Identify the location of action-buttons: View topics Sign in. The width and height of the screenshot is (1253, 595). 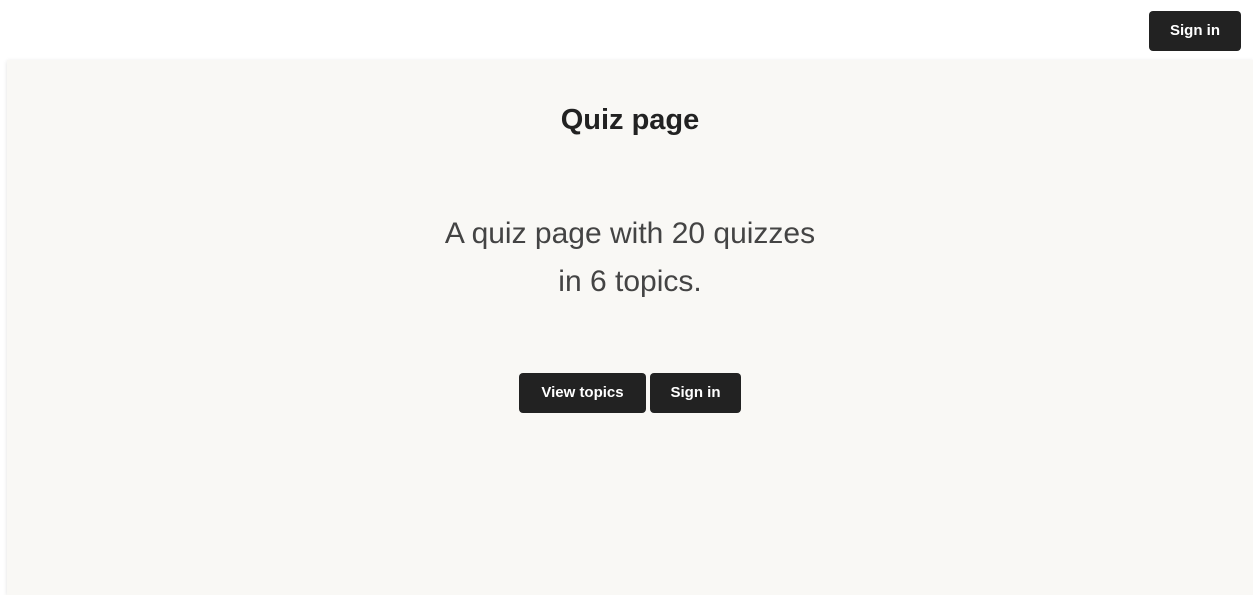
(630, 393).